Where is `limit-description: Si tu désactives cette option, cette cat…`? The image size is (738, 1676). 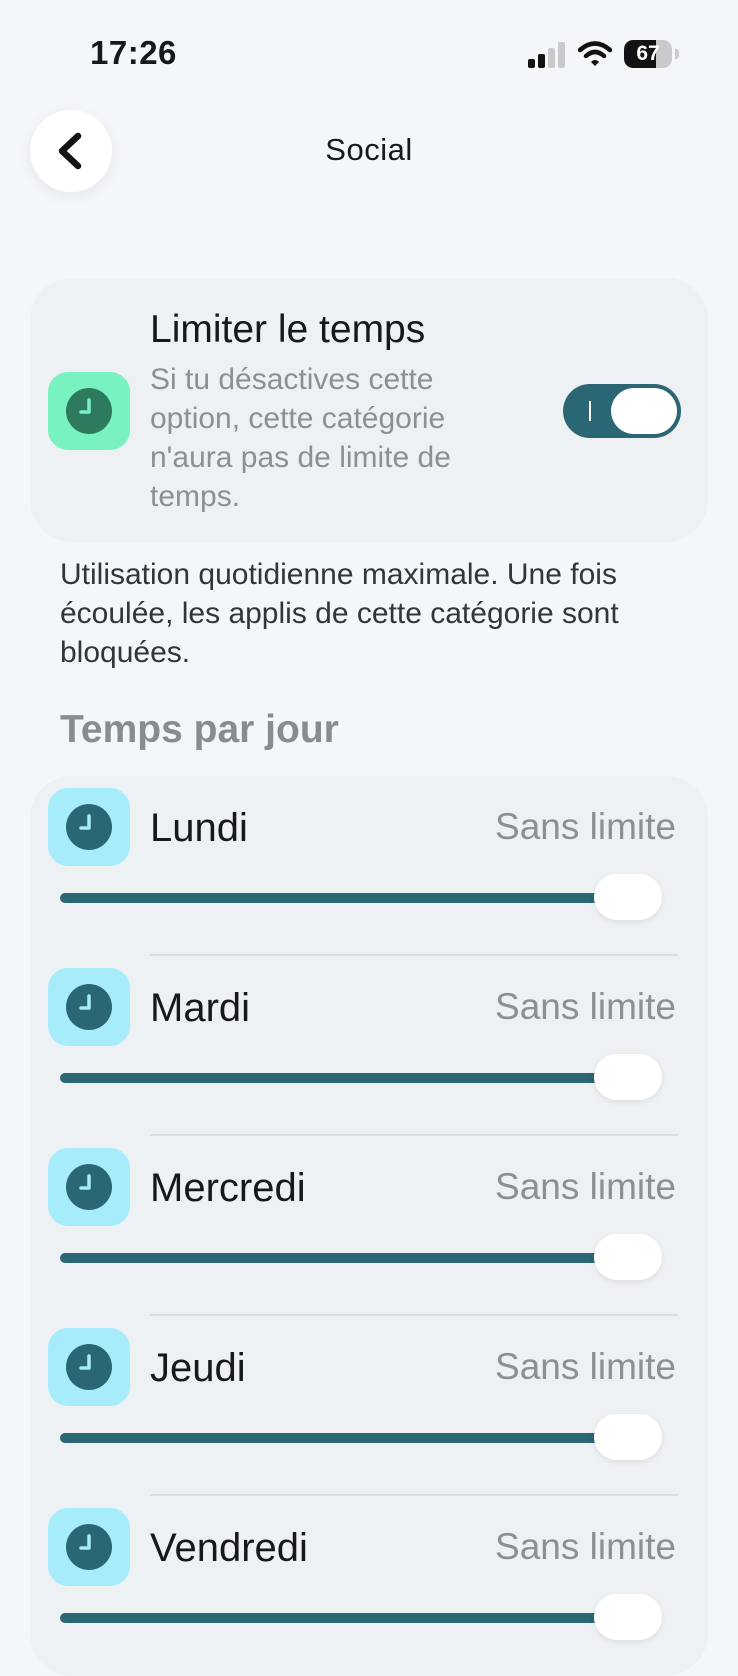 limit-description: Si tu désactives cette option, cette cat… is located at coordinates (300, 438).